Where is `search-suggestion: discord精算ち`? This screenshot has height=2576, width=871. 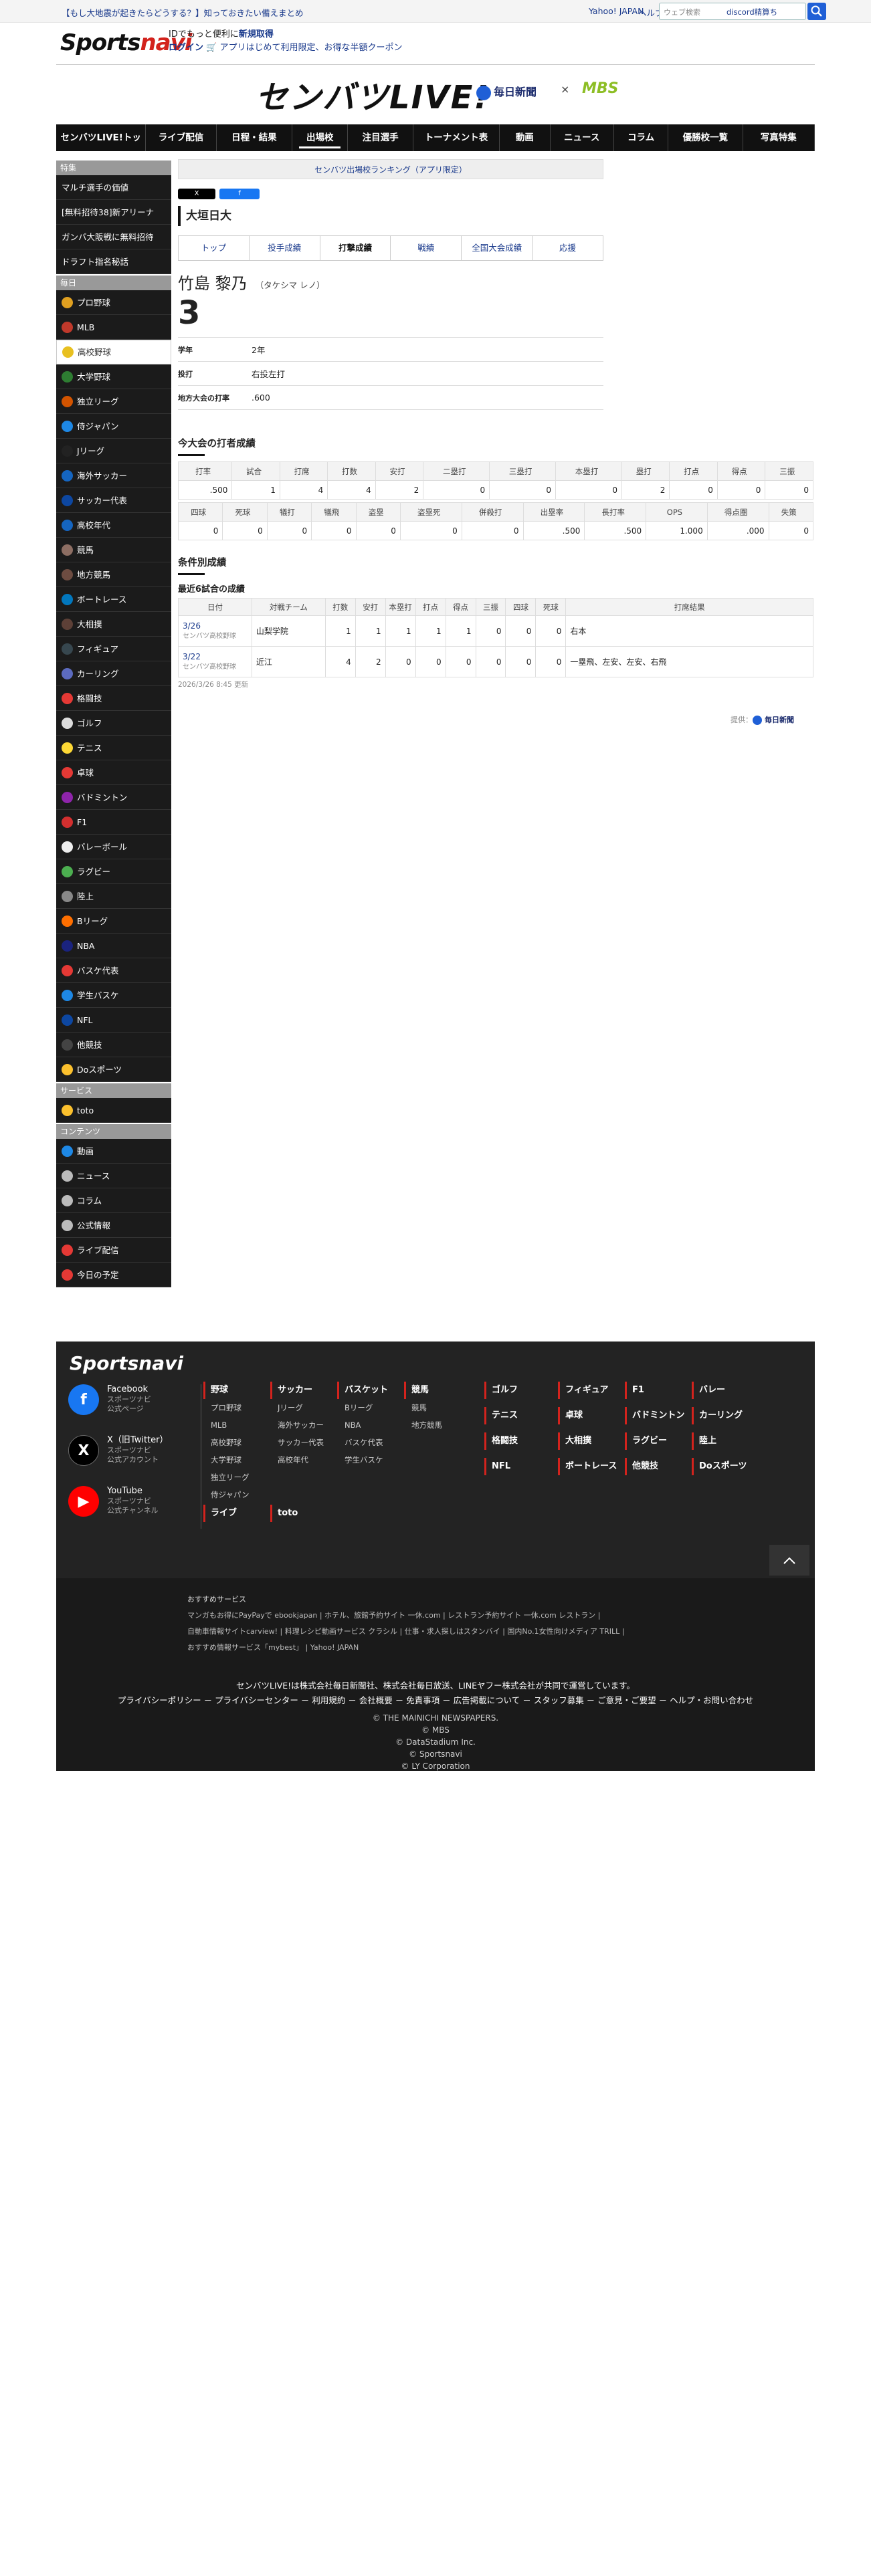 search-suggestion: discord精算ち is located at coordinates (766, 12).